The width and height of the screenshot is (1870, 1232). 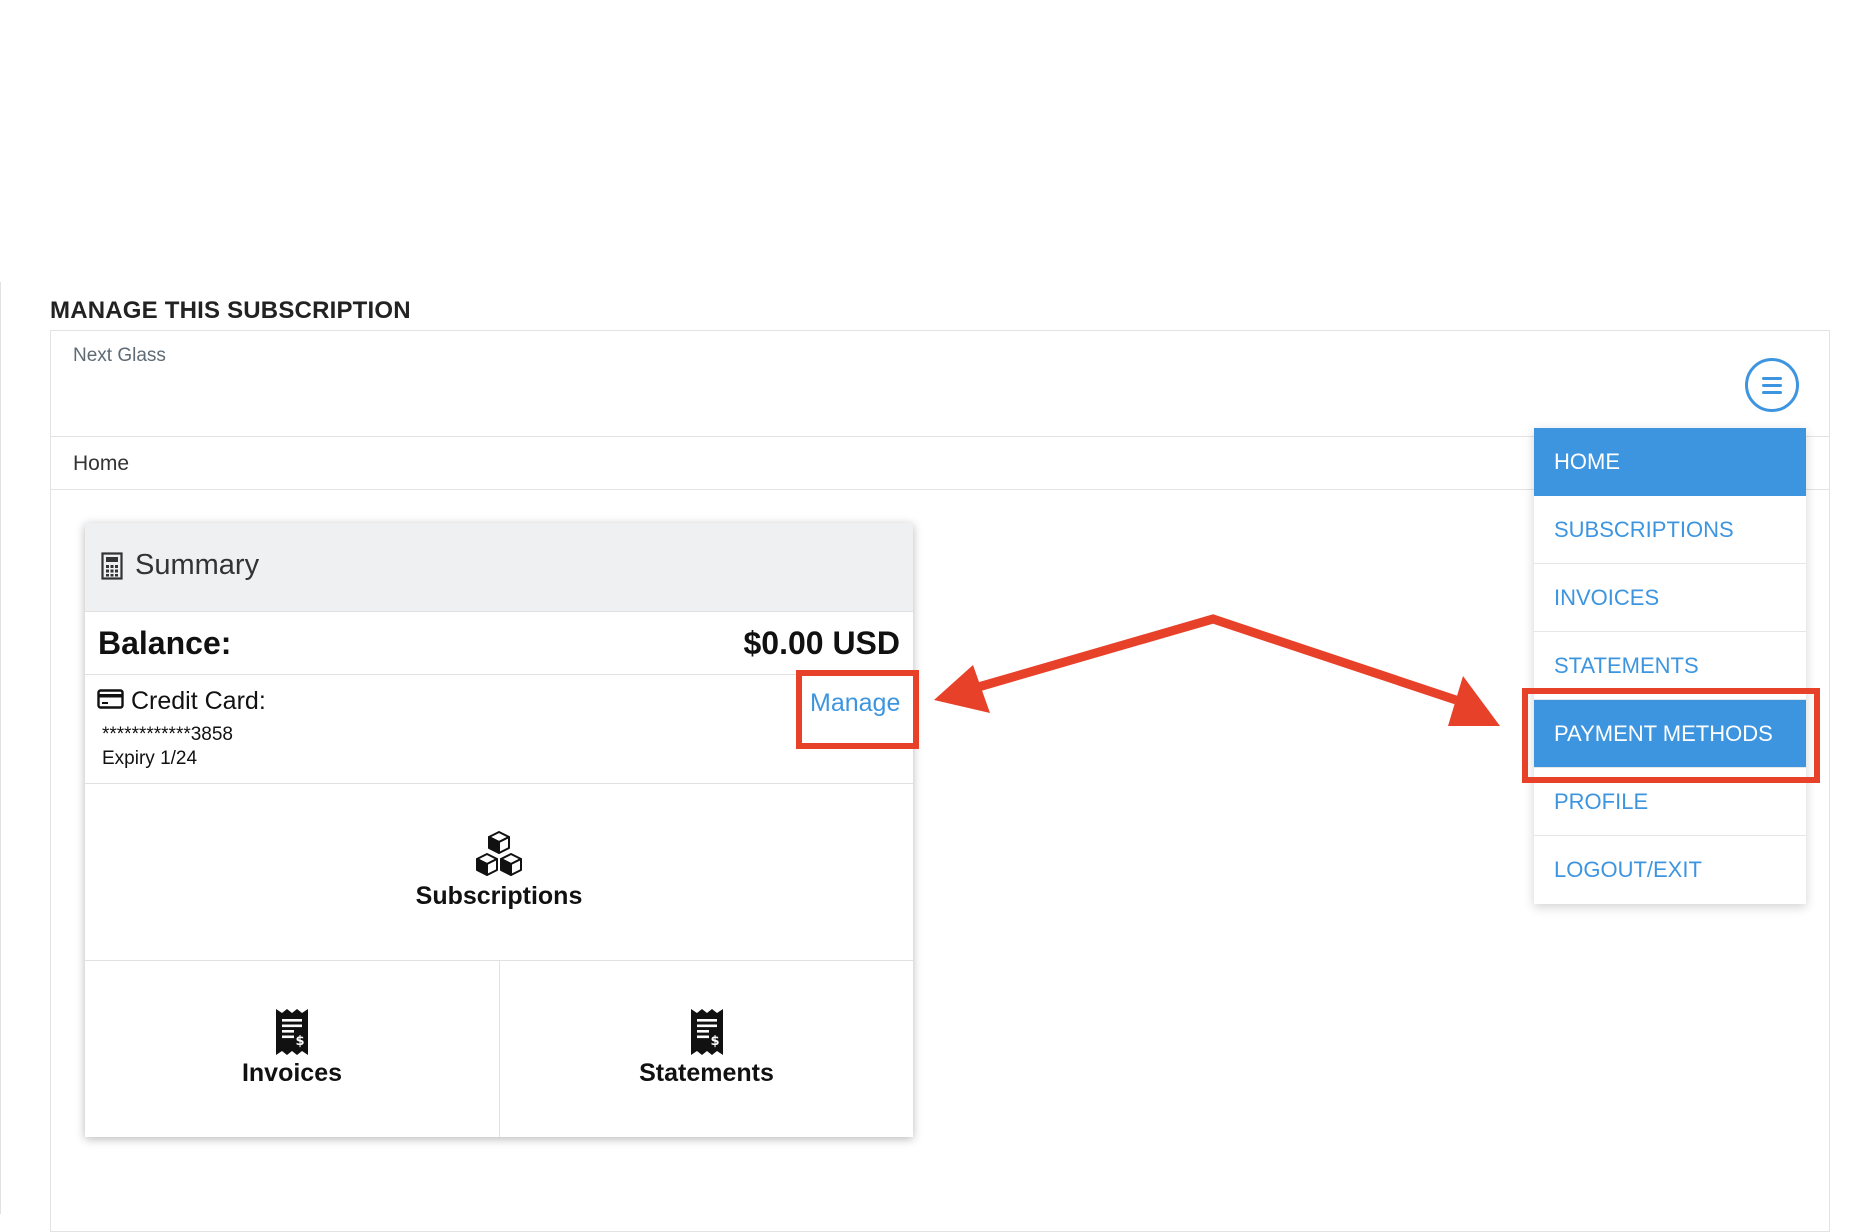 What do you see at coordinates (499, 896) in the screenshot?
I see `subscriptions-tile-label: Subscriptions` at bounding box center [499, 896].